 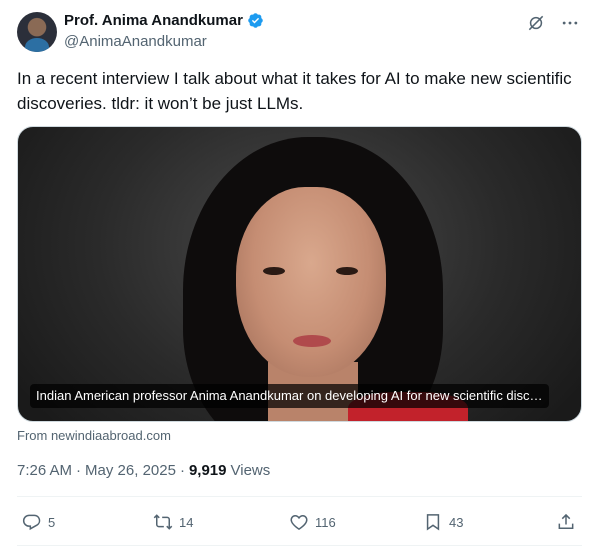 What do you see at coordinates (130, 470) in the screenshot?
I see `tweet-date: May 26, 2025` at bounding box center [130, 470].